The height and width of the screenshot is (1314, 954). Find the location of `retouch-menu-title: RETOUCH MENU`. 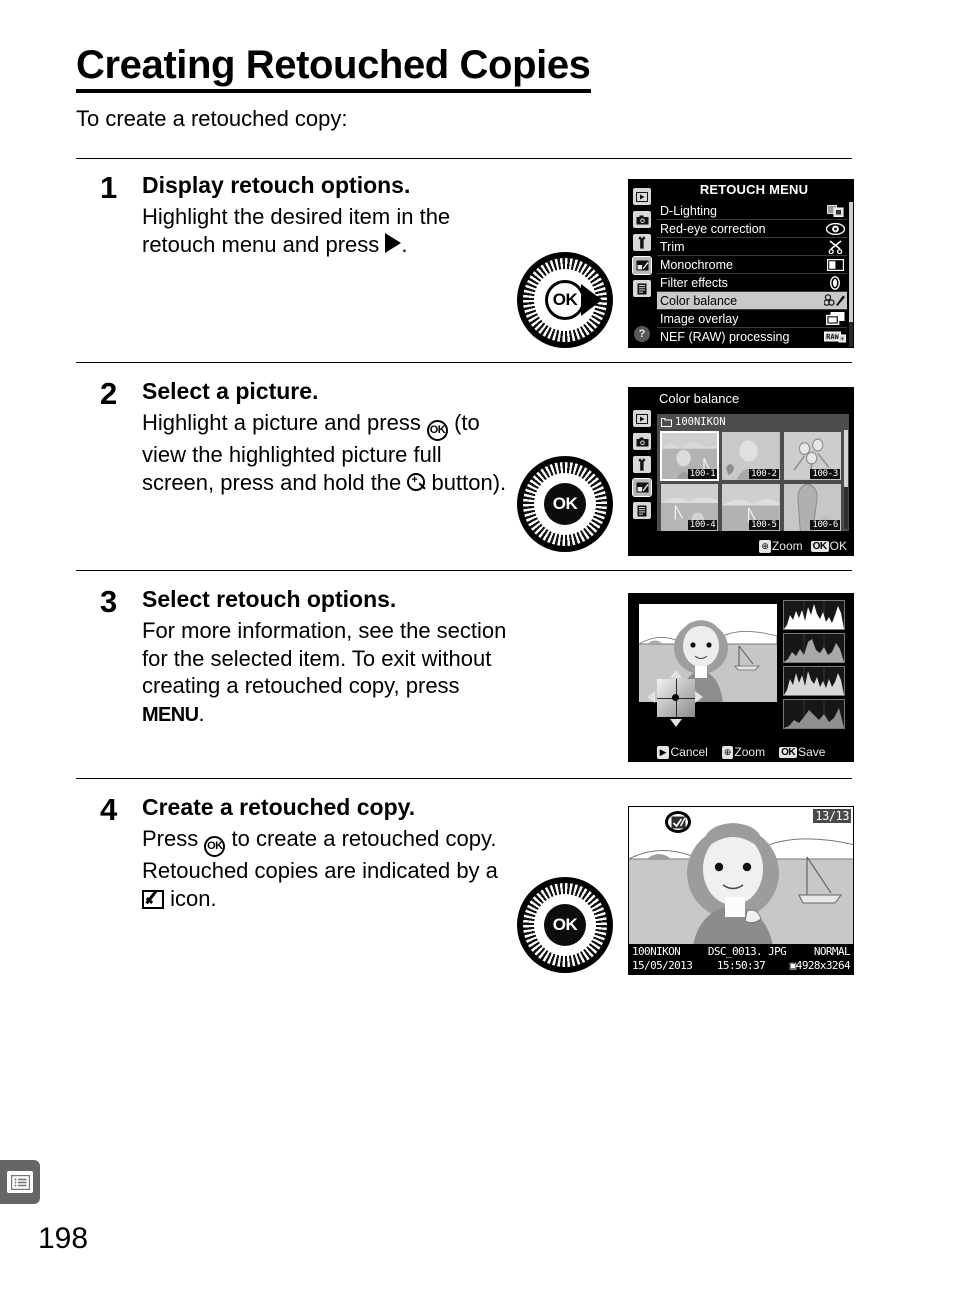

retouch-menu-title: RETOUCH MENU is located at coordinates (754, 189).